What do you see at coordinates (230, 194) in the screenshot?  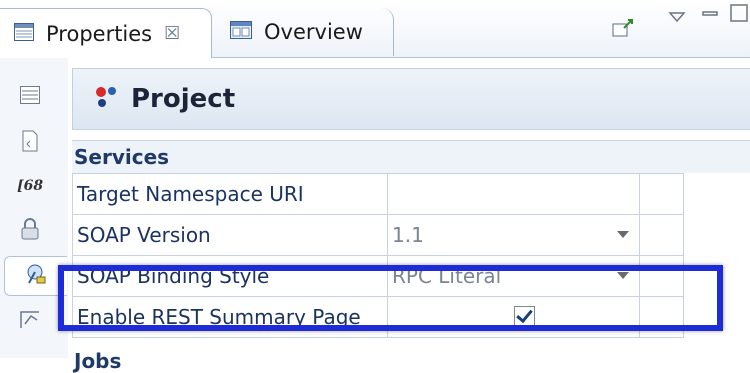 I see `property-name: Target Namespace URI` at bounding box center [230, 194].